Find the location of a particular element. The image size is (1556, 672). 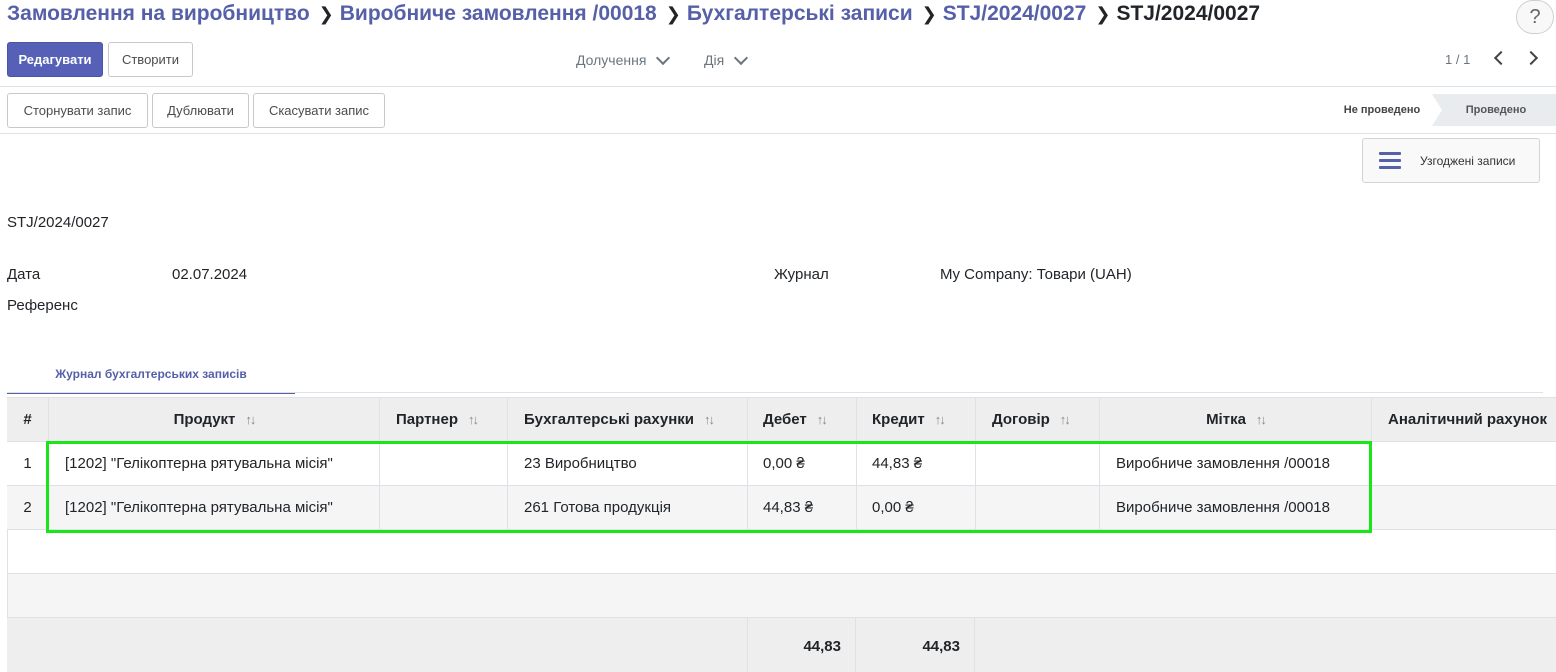

column-header-label: Мітка ↑↓ is located at coordinates (1235, 419).